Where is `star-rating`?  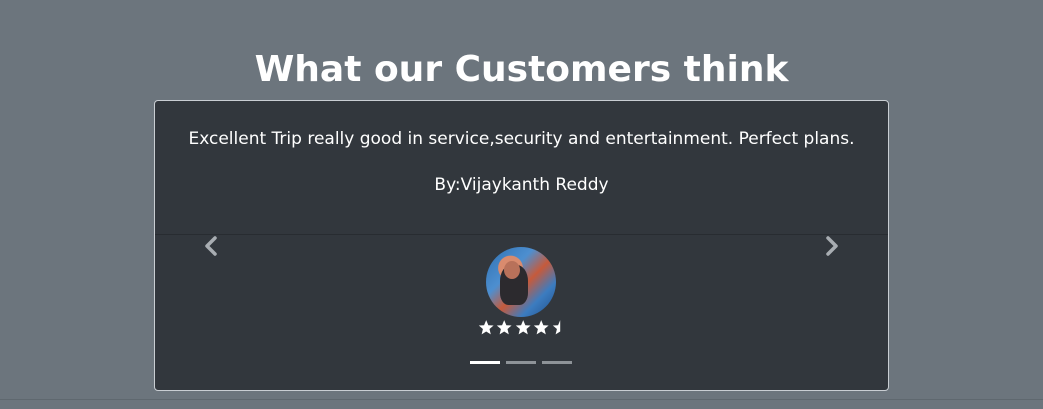
star-rating is located at coordinates (523, 328).